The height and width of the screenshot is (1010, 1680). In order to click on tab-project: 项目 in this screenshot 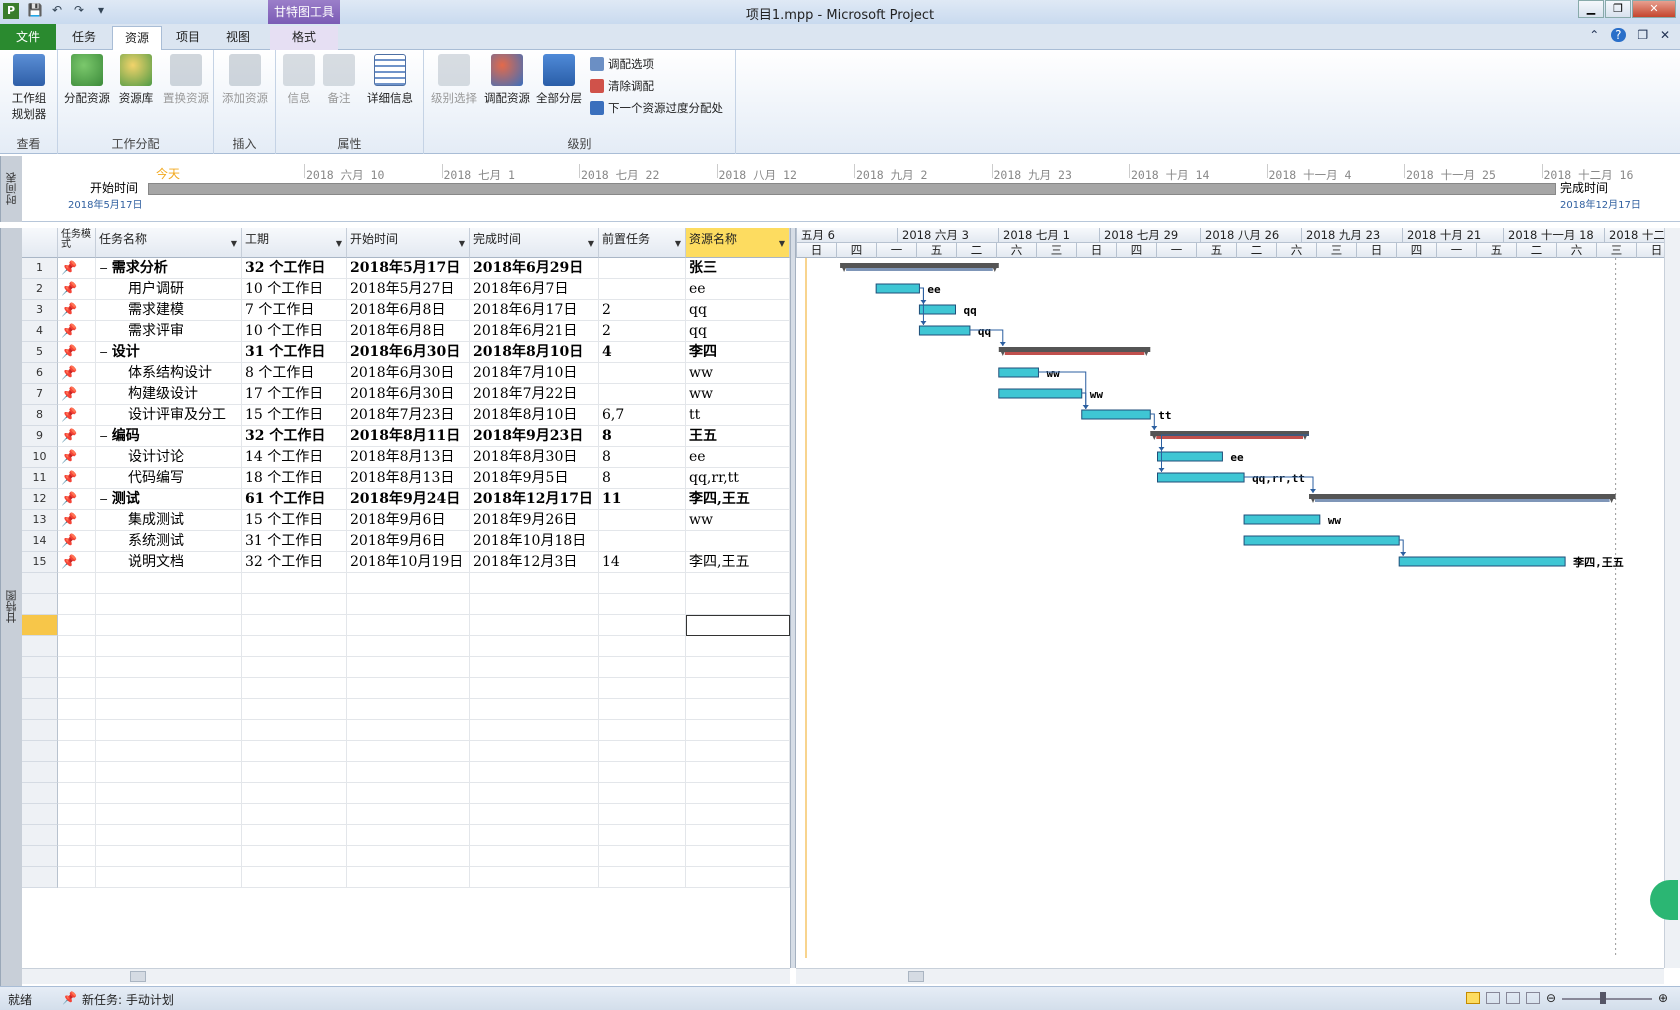, I will do `click(188, 38)`.